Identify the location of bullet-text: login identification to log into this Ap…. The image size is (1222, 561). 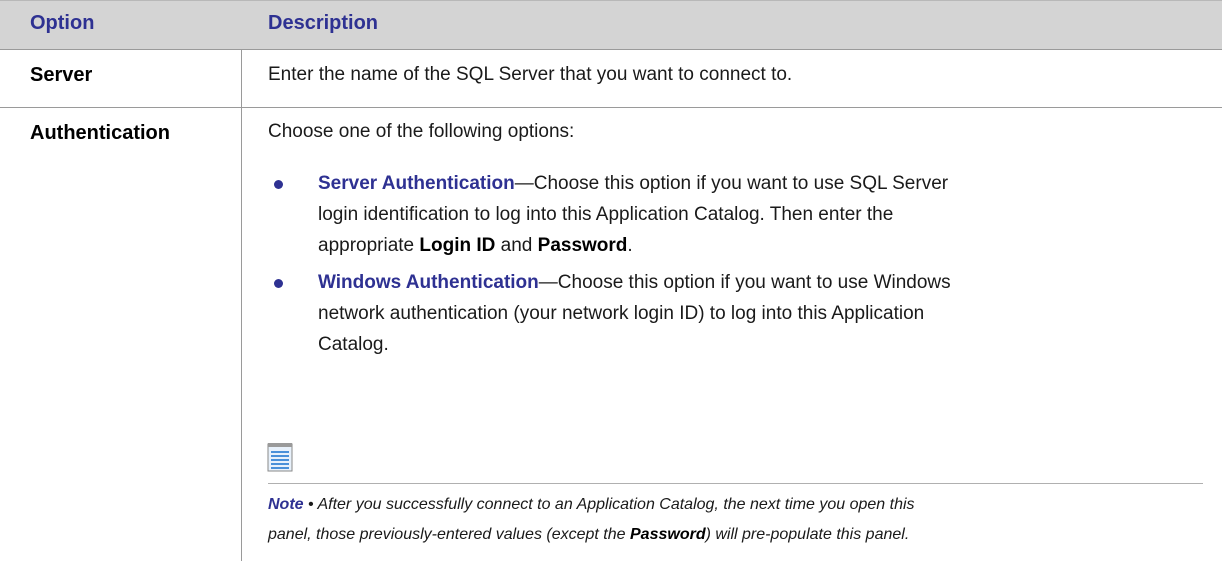
(606, 214).